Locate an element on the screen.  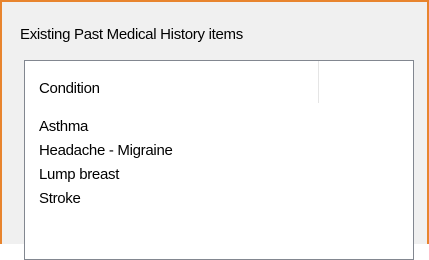
group-box-title: Existing Past Medical History items is located at coordinates (131, 34).